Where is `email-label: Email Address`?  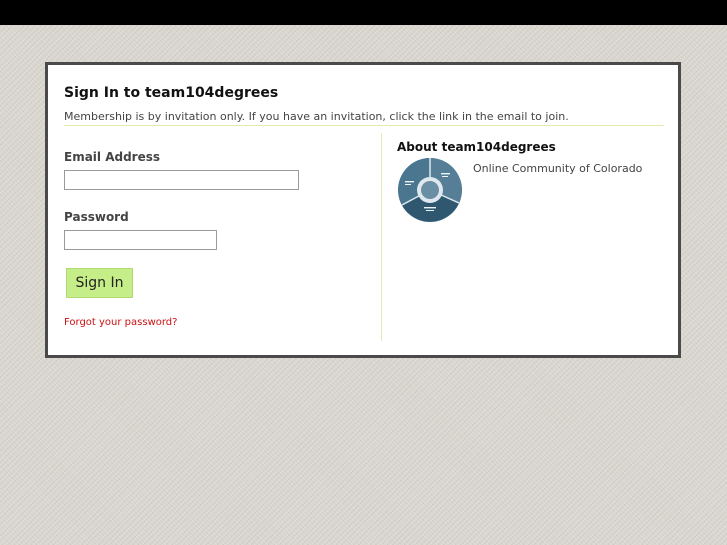 email-label: Email Address is located at coordinates (112, 157).